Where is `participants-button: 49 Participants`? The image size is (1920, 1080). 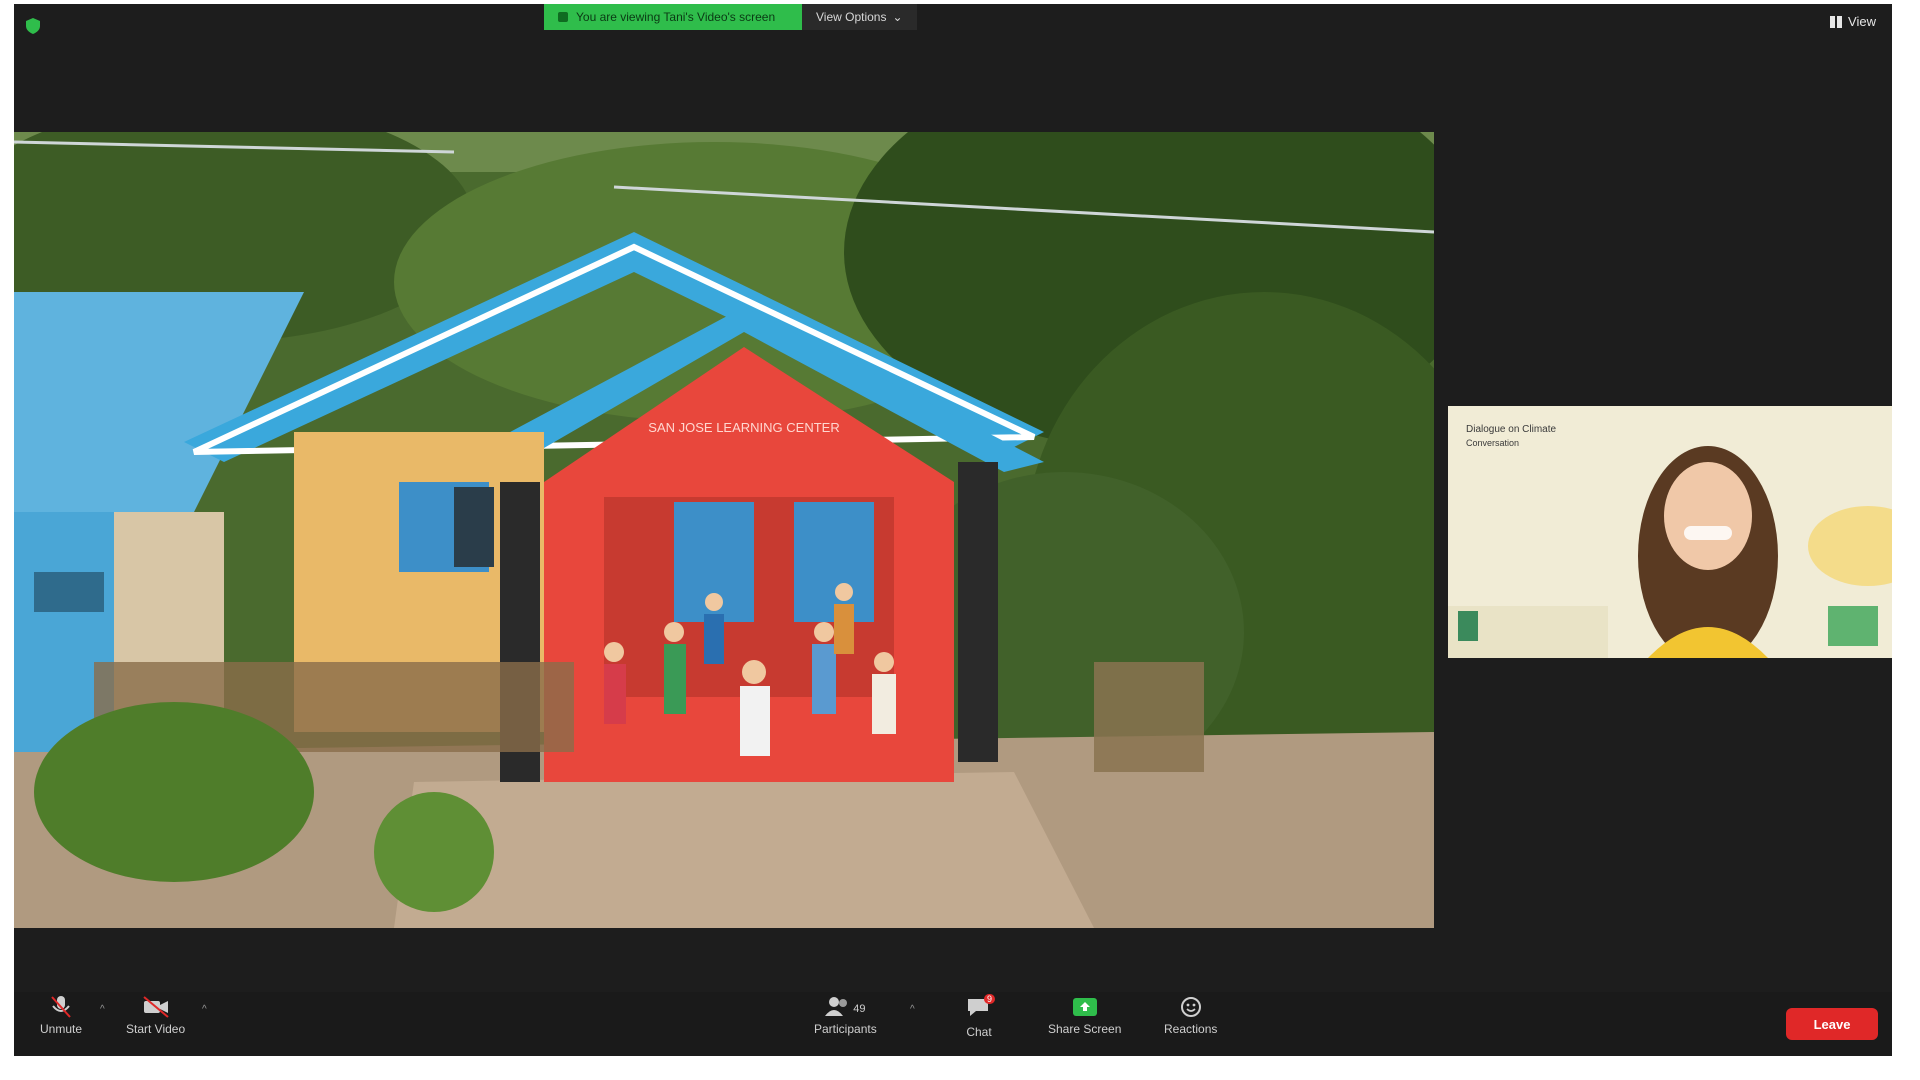
participants-button: 49 Participants is located at coordinates (845, 1016).